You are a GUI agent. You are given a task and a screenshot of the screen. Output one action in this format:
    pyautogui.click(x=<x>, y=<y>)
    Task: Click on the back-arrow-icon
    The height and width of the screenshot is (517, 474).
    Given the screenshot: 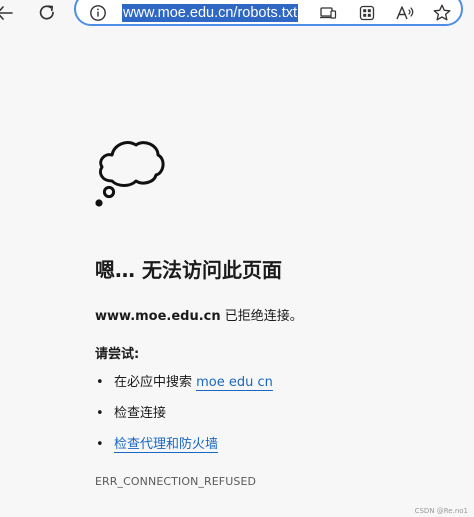 What is the action you would take?
    pyautogui.click(x=8, y=13)
    